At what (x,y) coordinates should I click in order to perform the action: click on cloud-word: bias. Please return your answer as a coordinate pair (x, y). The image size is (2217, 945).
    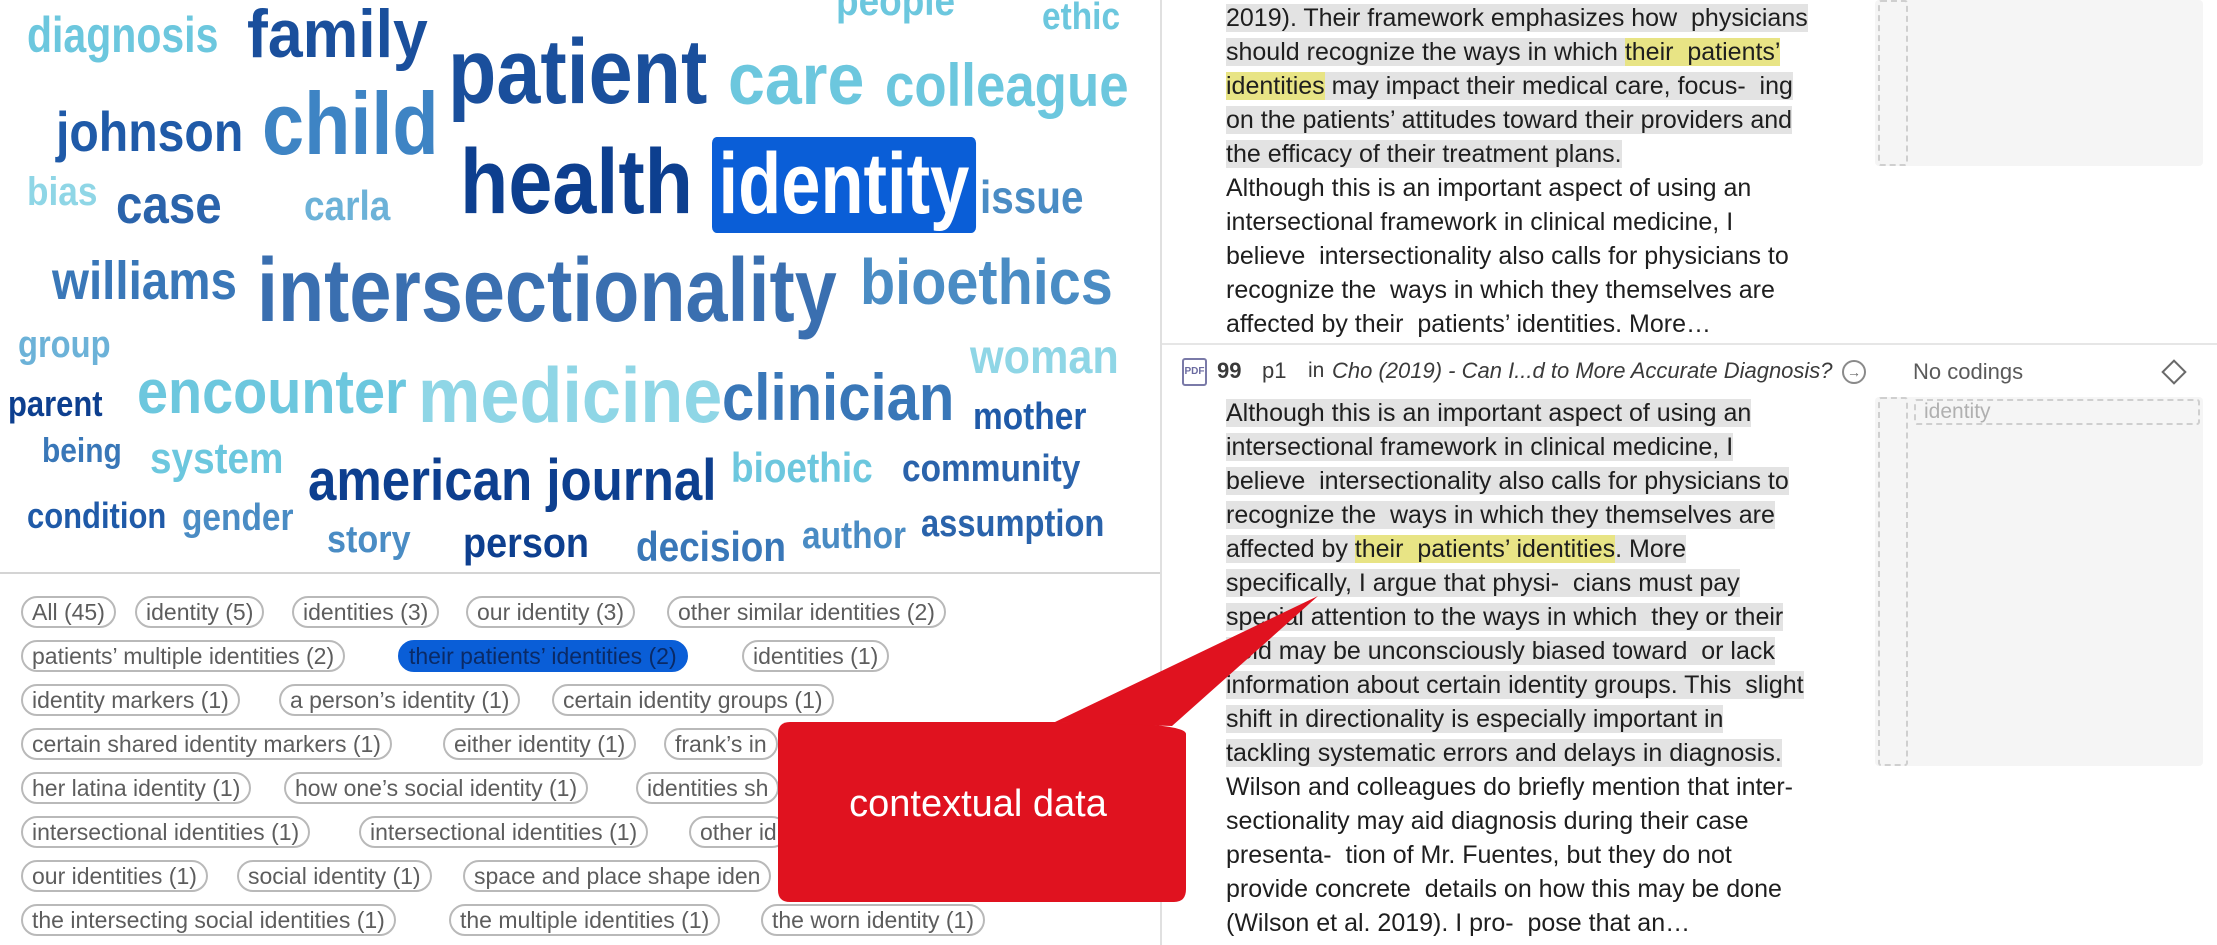
    Looking at the image, I should click on (62, 192).